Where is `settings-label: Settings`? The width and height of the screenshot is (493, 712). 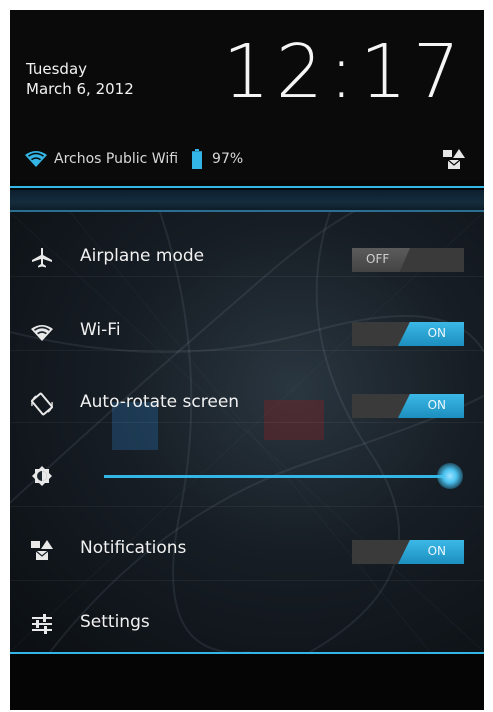 settings-label: Settings is located at coordinates (115, 622).